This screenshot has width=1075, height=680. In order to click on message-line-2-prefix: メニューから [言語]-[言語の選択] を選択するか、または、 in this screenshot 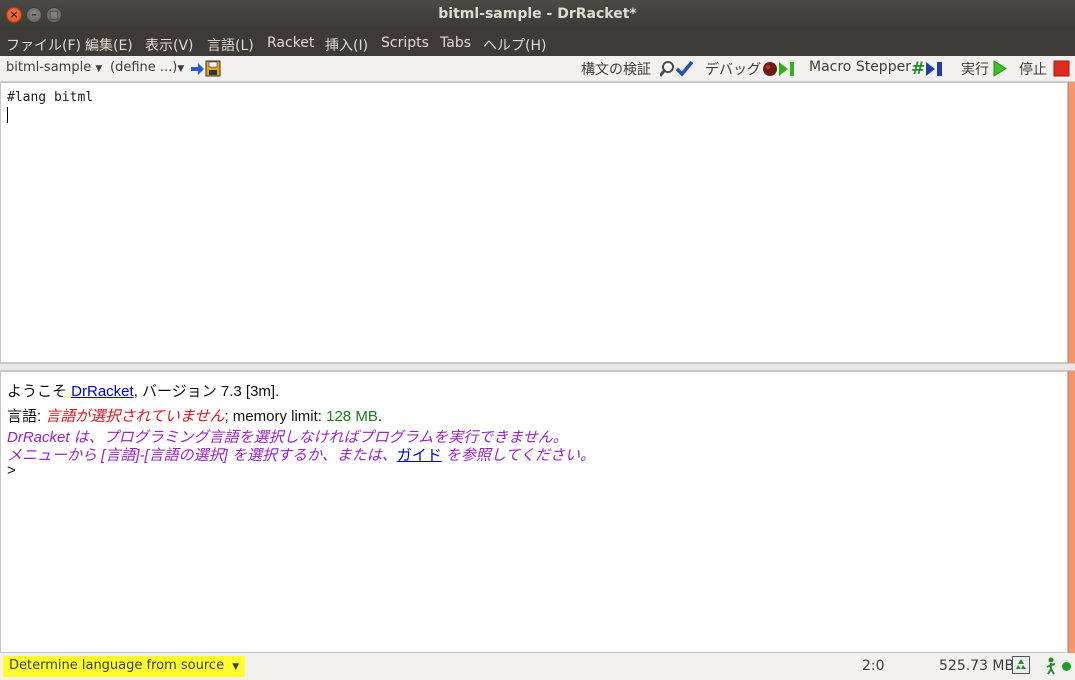, I will do `click(202, 455)`.